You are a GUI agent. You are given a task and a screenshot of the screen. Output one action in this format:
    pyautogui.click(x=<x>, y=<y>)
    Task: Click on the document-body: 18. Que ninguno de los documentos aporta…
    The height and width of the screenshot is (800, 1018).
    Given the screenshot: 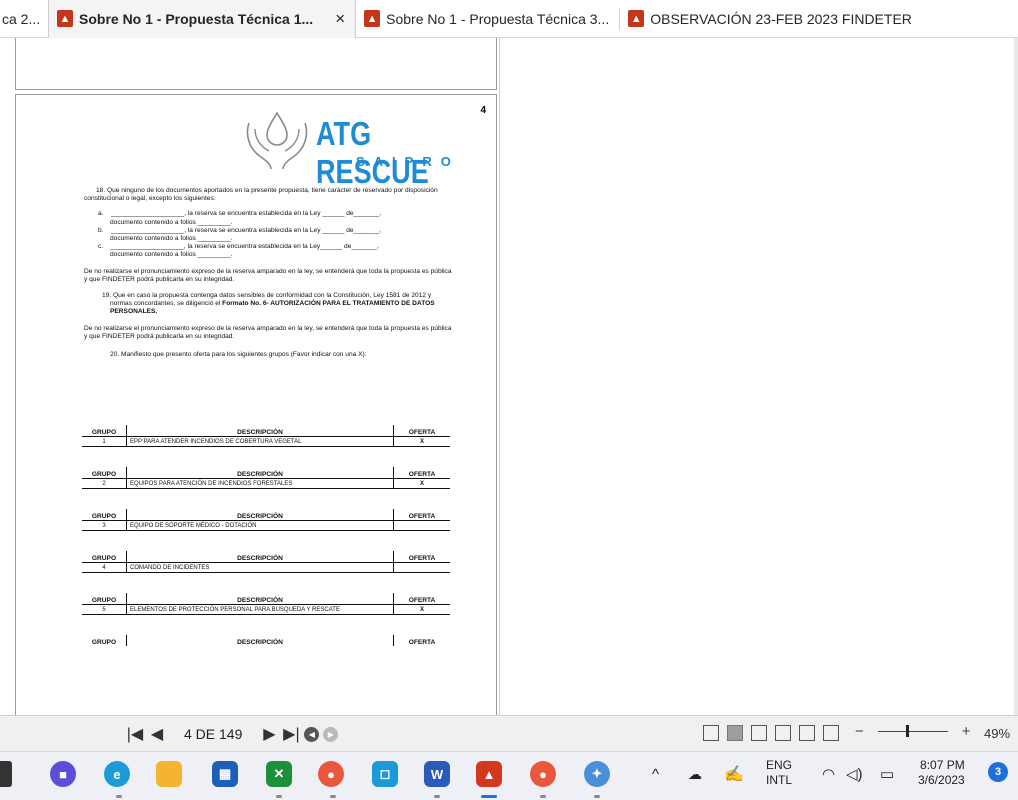 What is the action you would take?
    pyautogui.click(x=269, y=273)
    